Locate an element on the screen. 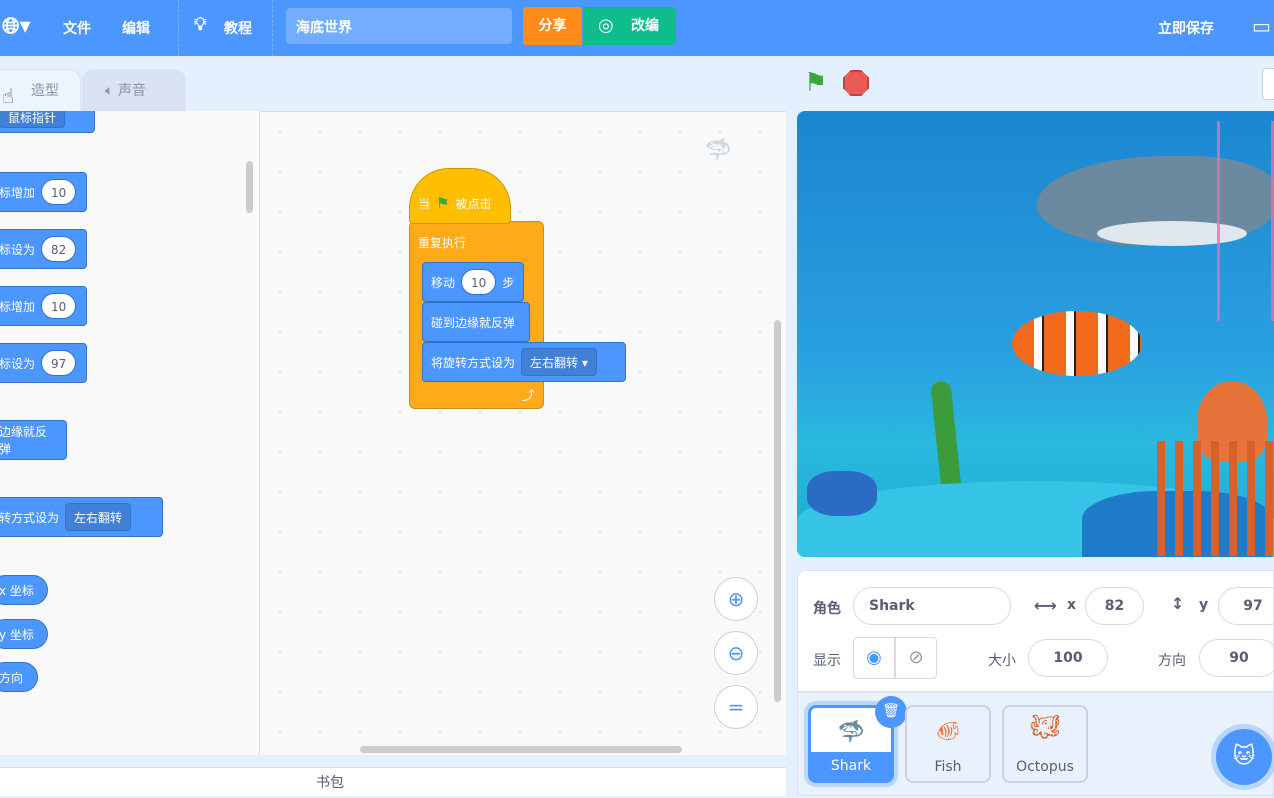  palette-block: 鼠标指针 is located at coordinates (47, 122).